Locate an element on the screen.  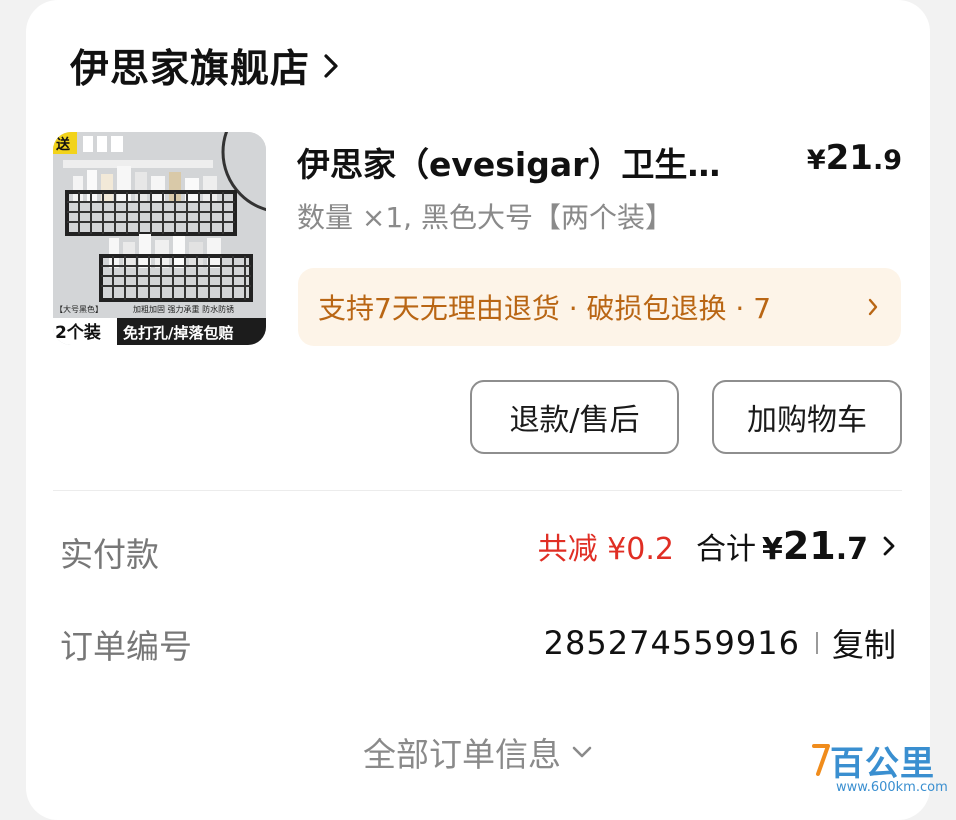
thumb-tag-count: 2个装 is located at coordinates (78, 332).